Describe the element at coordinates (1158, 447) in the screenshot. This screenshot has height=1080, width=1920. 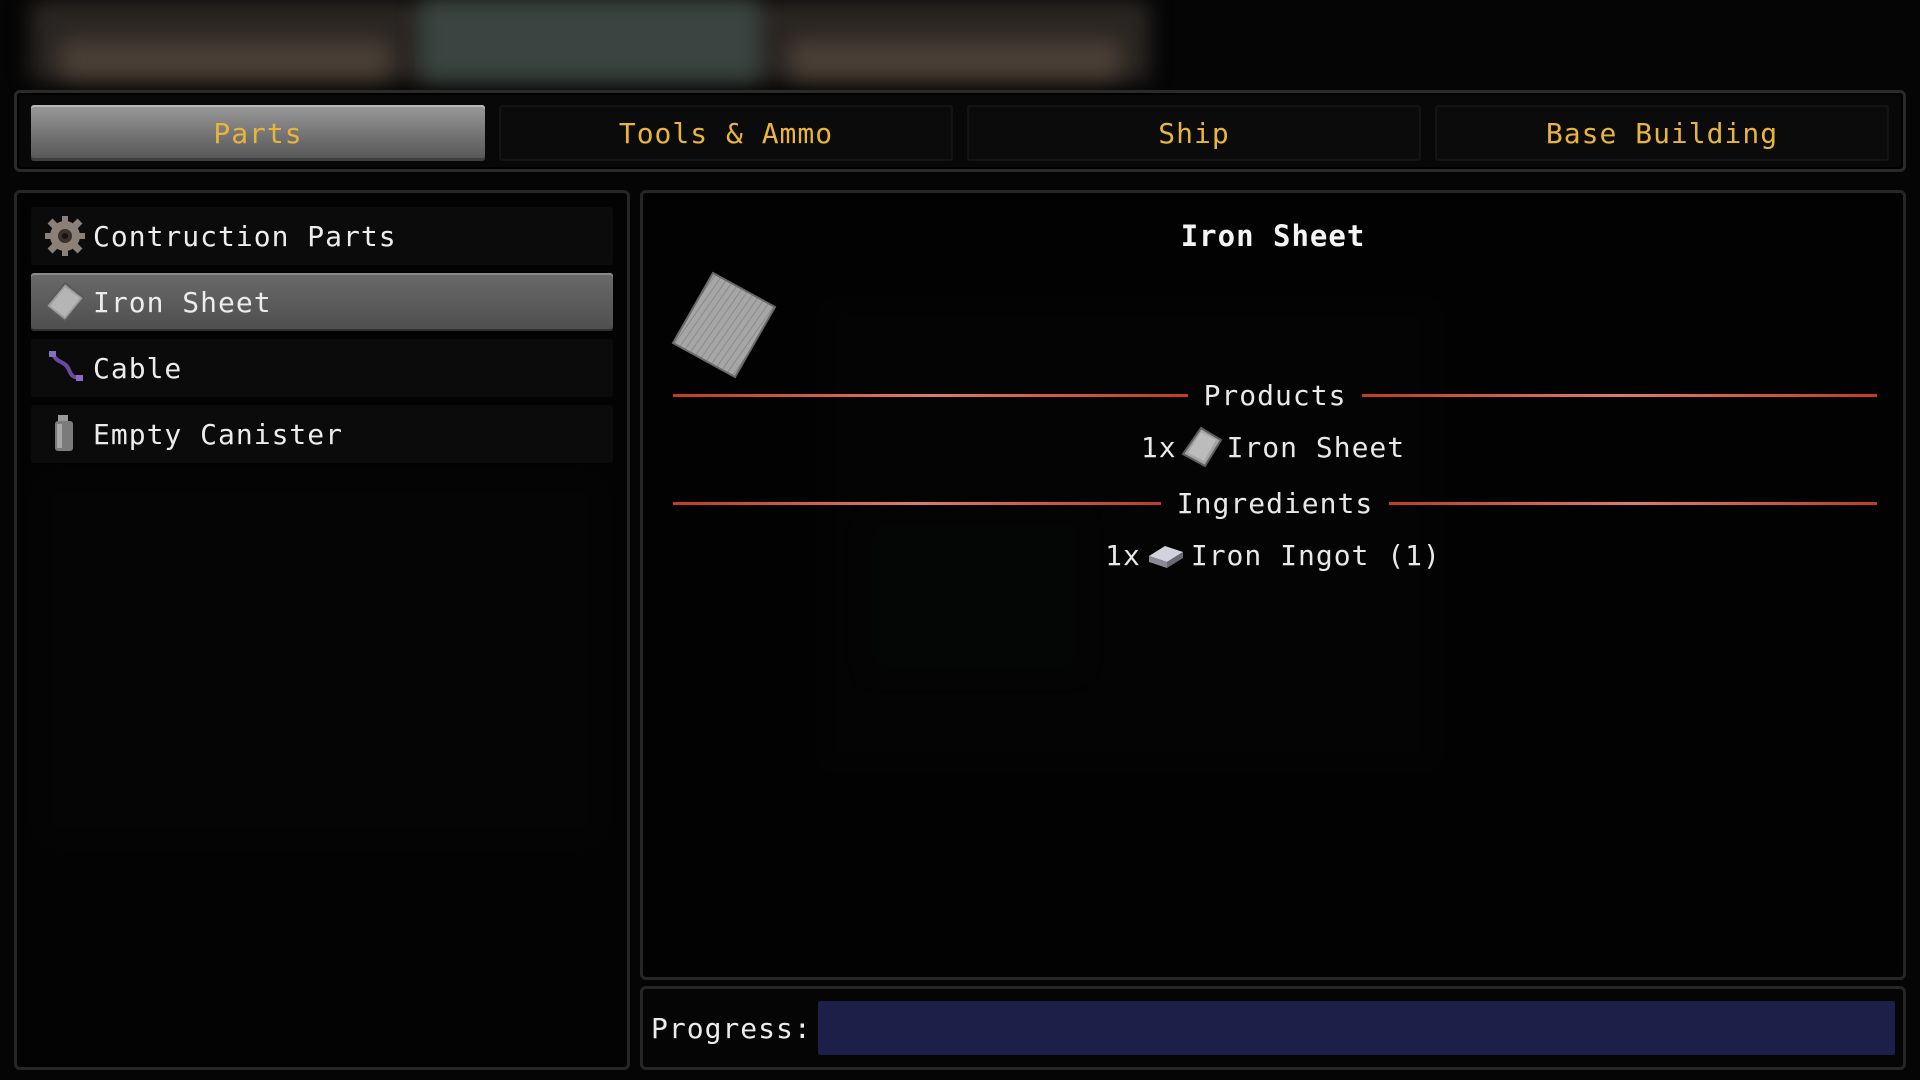
I see `product-quantity: 1x` at that location.